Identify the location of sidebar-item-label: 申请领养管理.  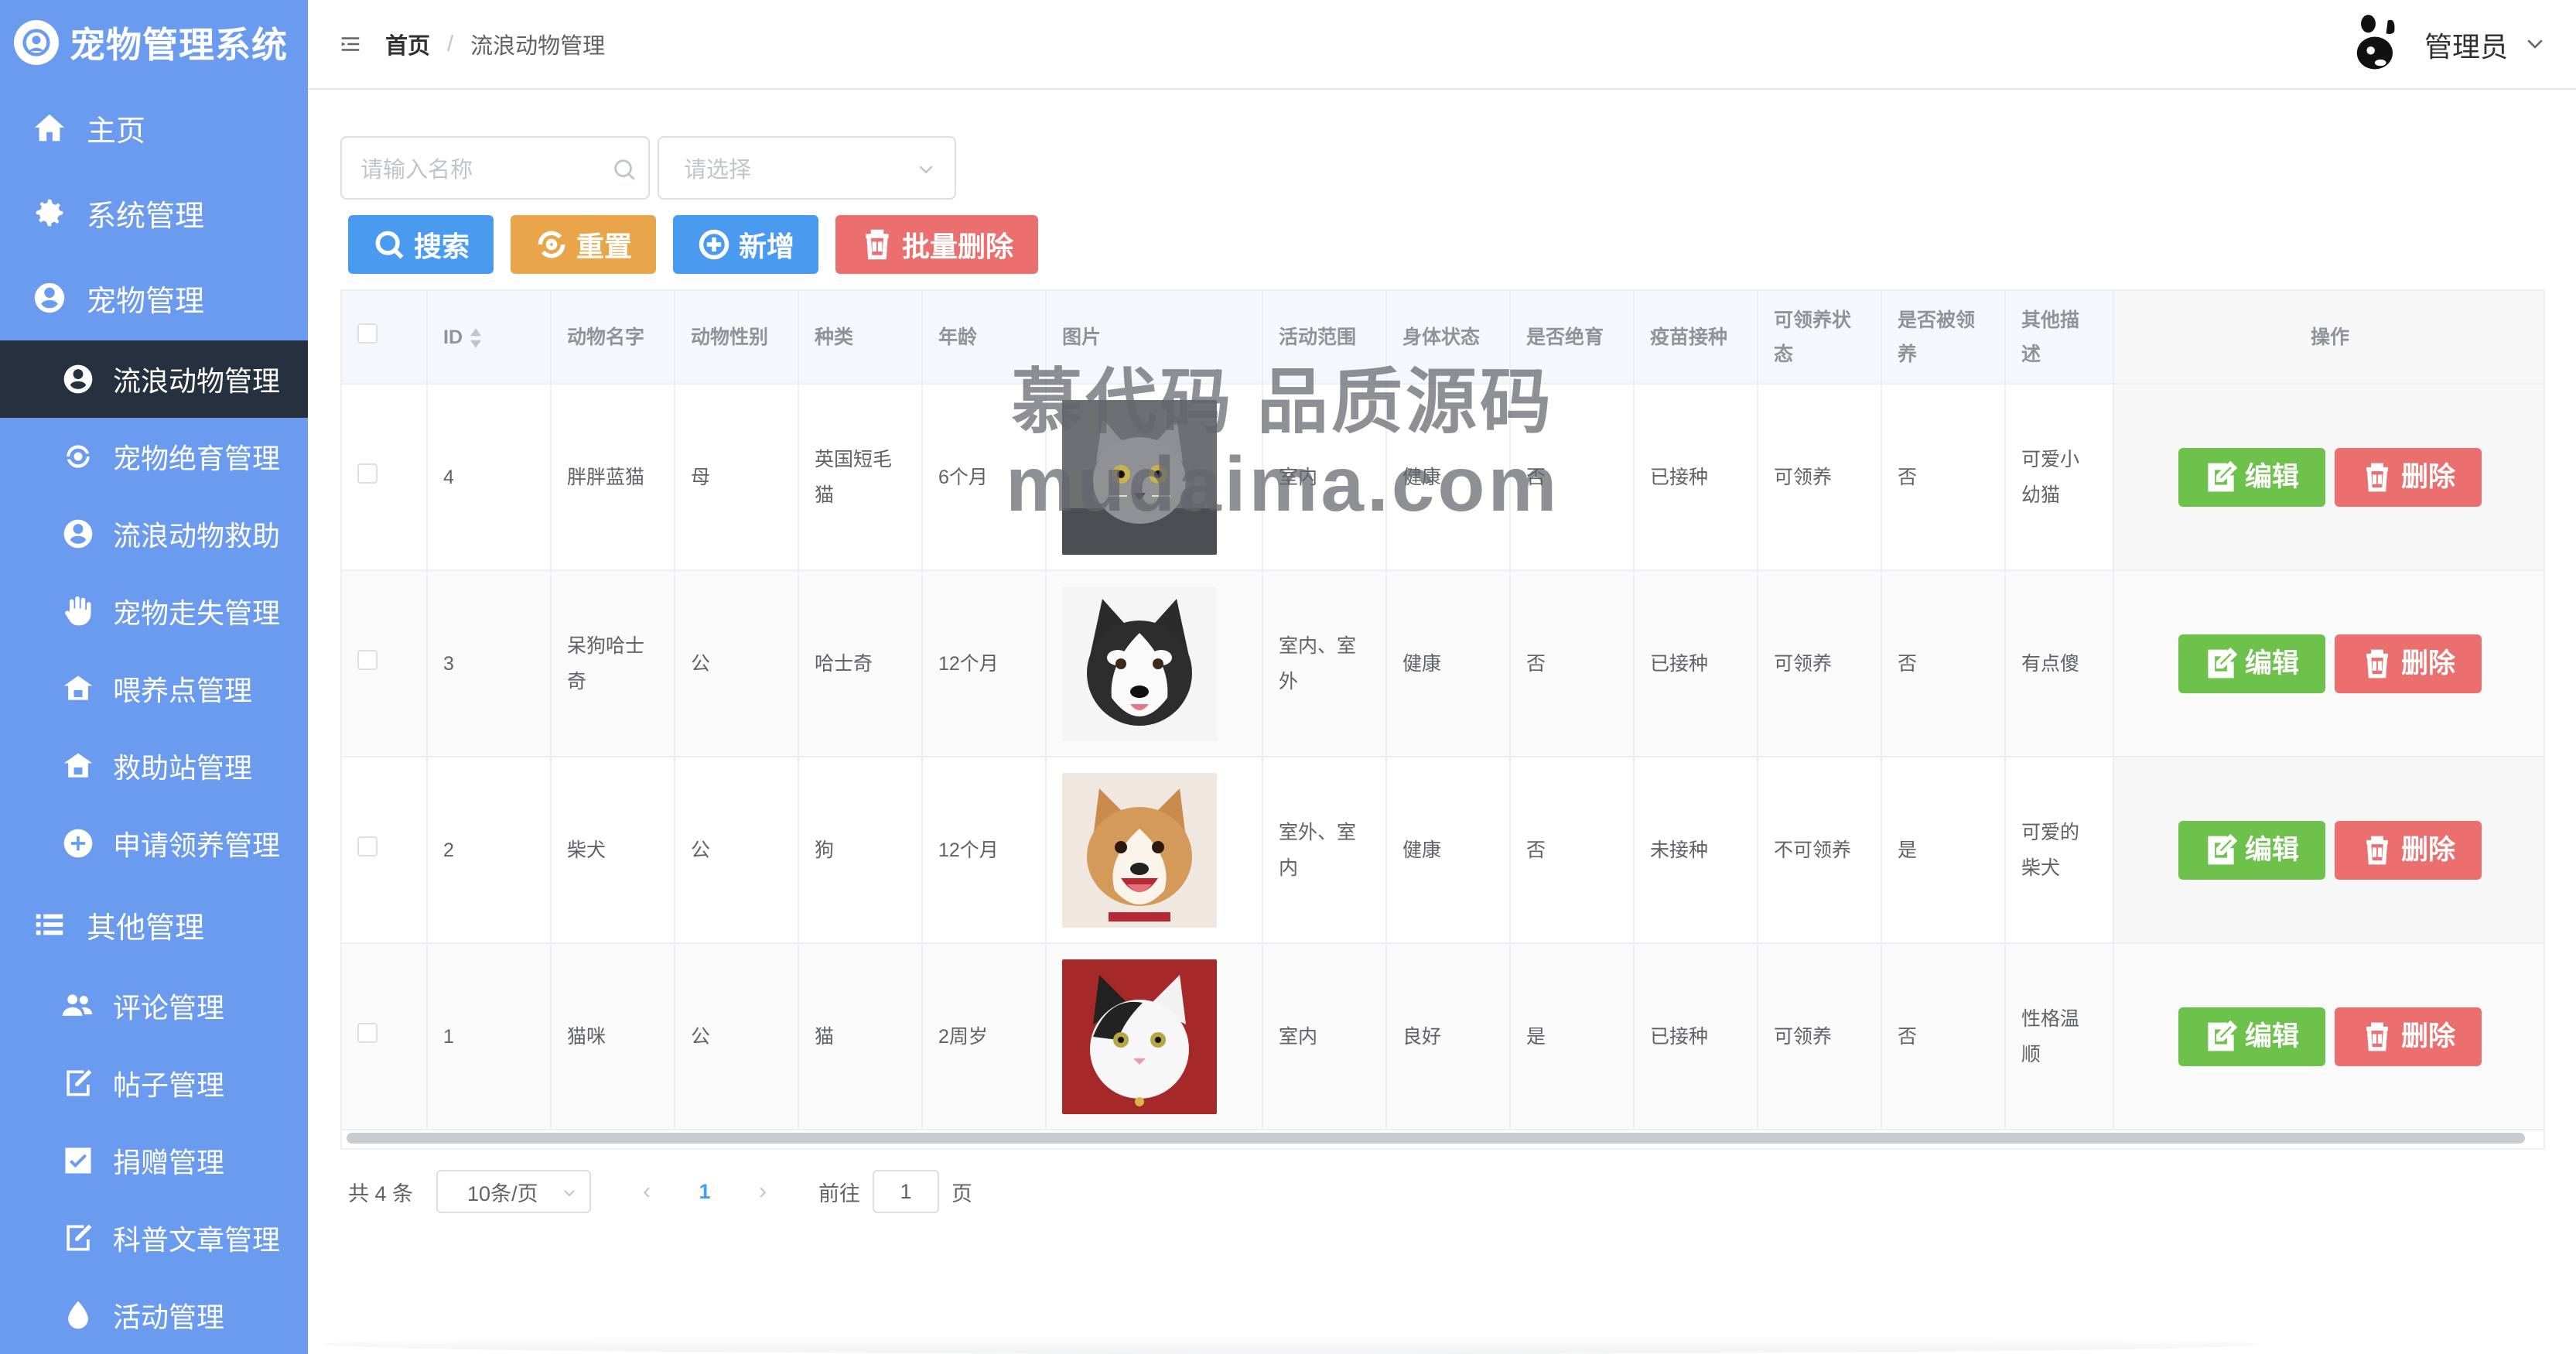
(197, 845).